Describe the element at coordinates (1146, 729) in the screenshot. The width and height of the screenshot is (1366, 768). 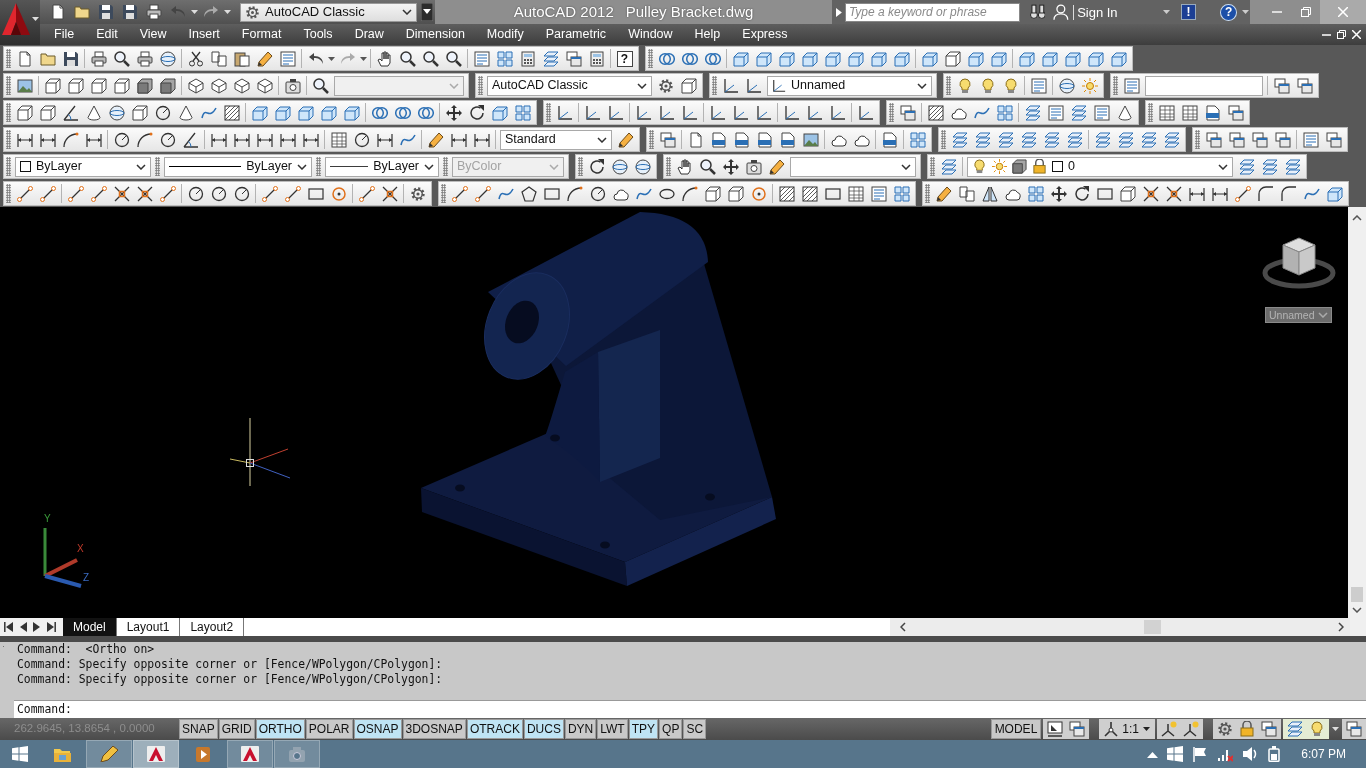
I see `caret-icon` at that location.